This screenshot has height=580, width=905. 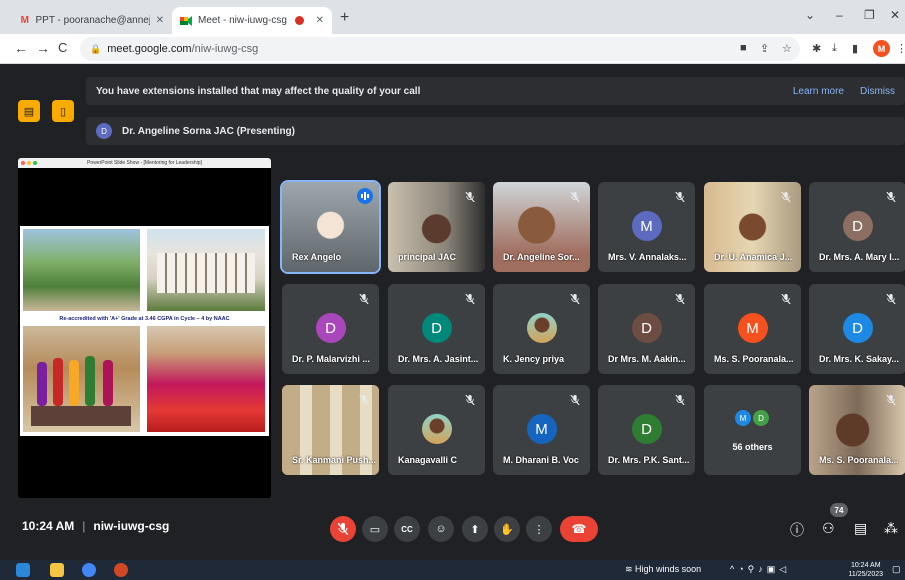 What do you see at coordinates (828, 528) in the screenshot?
I see `people-icon: ⚇` at bounding box center [828, 528].